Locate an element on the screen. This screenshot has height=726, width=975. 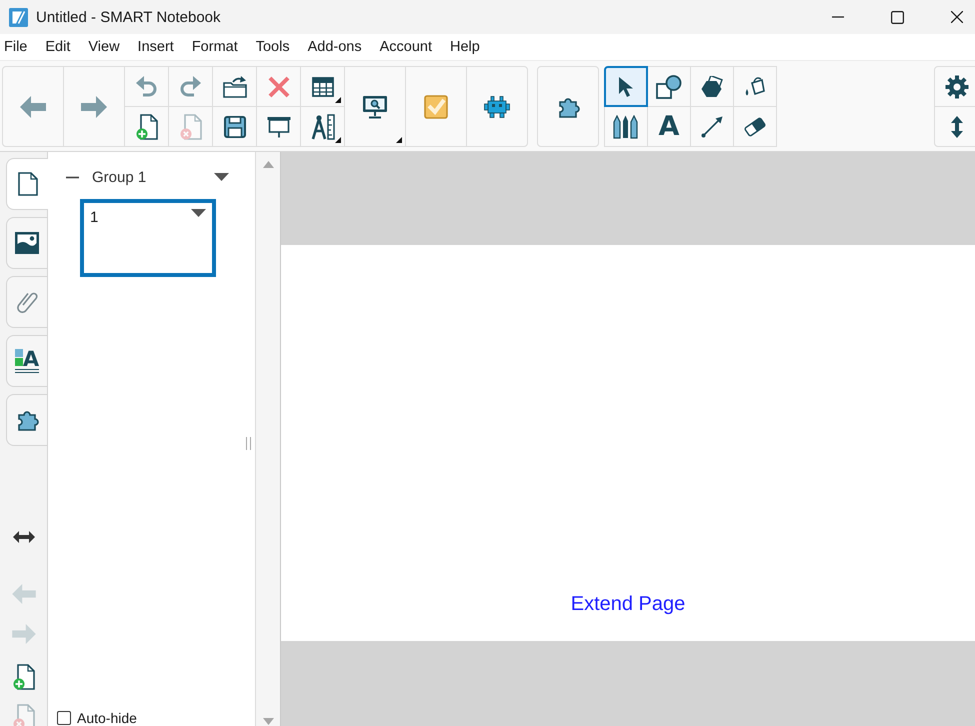
check-square-icon is located at coordinates (436, 106).